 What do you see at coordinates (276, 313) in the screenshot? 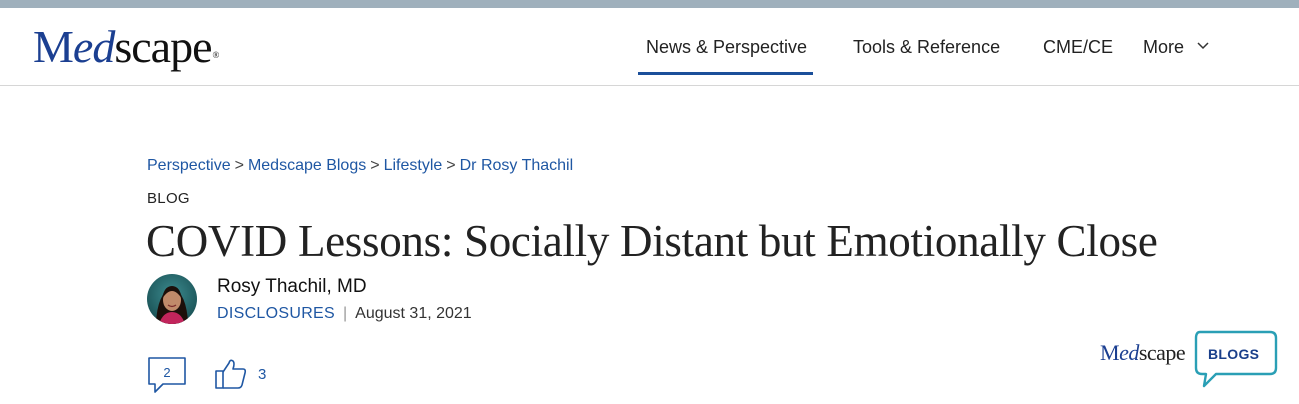
I see `disclosures-link: DISCLOSURES` at bounding box center [276, 313].